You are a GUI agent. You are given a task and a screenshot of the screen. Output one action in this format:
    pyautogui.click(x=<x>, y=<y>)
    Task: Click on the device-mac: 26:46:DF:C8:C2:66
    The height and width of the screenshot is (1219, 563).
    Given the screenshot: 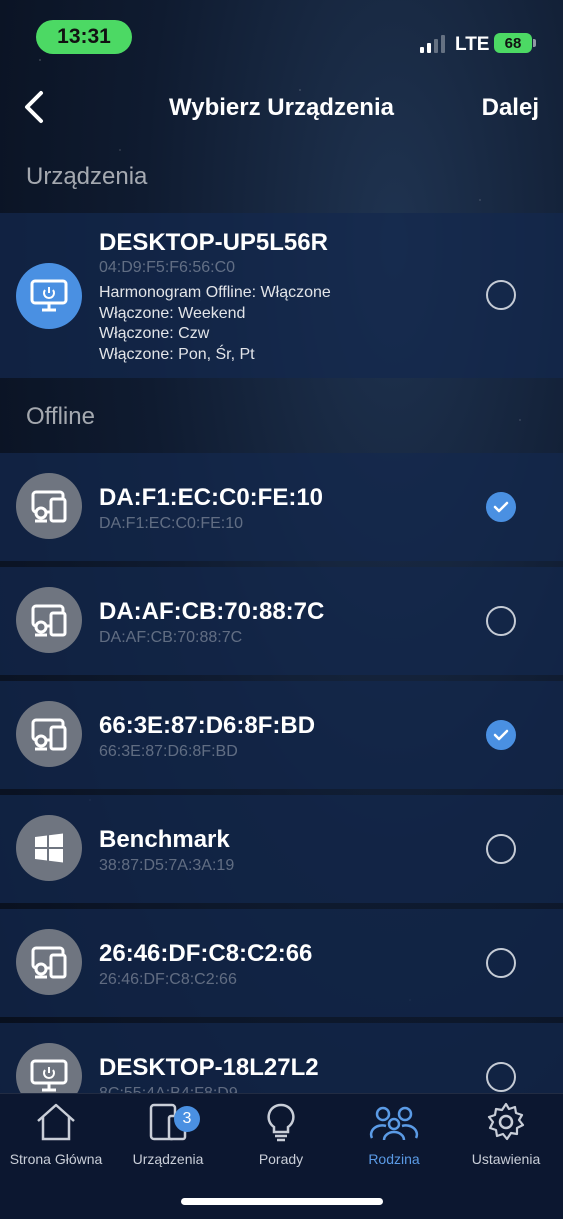 What is the action you would take?
    pyautogui.click(x=168, y=979)
    